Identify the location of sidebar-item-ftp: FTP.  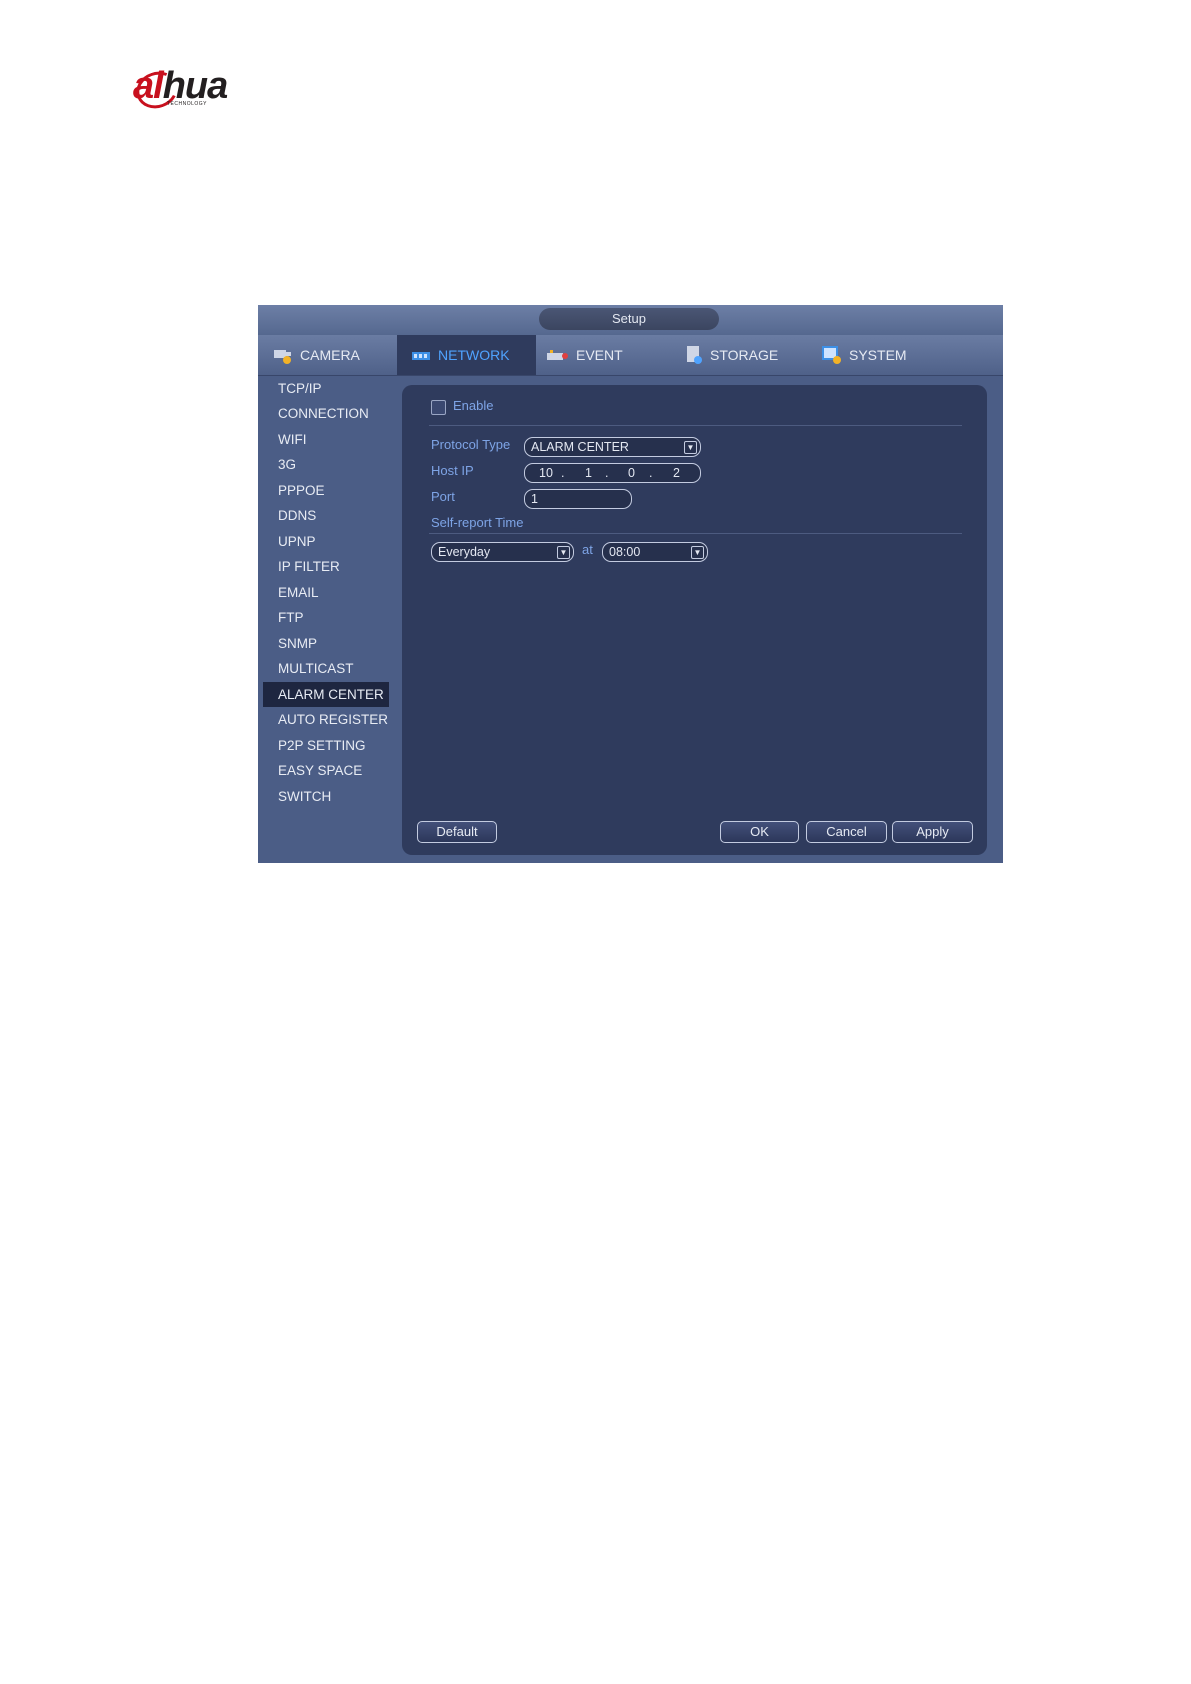
(326, 617).